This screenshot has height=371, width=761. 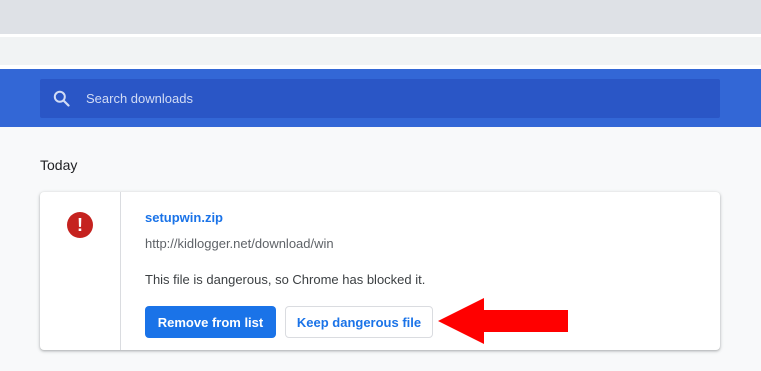 I want to click on red-arrow-annotation-icon, so click(x=503, y=321).